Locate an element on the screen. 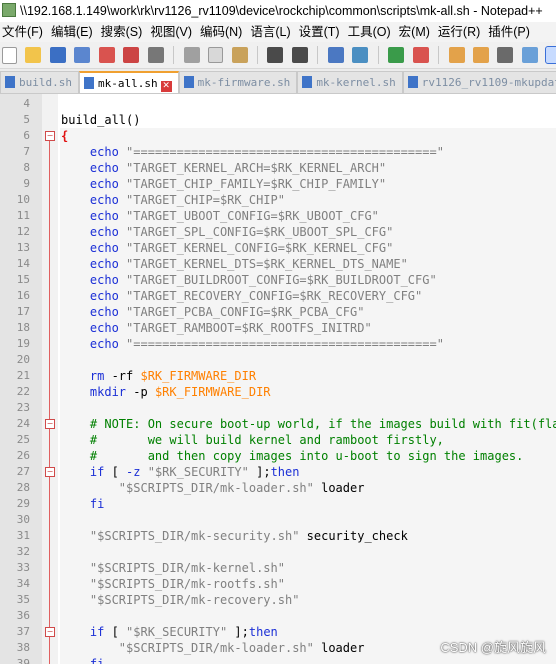 This screenshot has width=556, height=664. cut-icon is located at coordinates (191, 55).